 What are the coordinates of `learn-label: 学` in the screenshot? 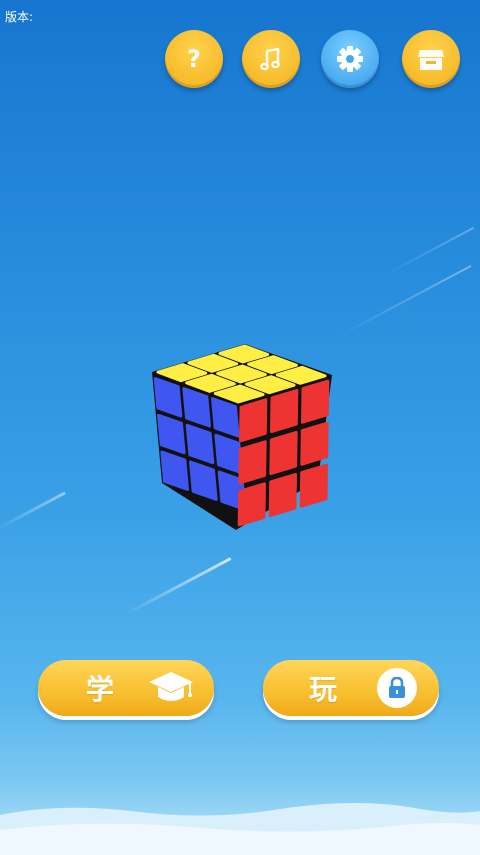 It's located at (100, 689).